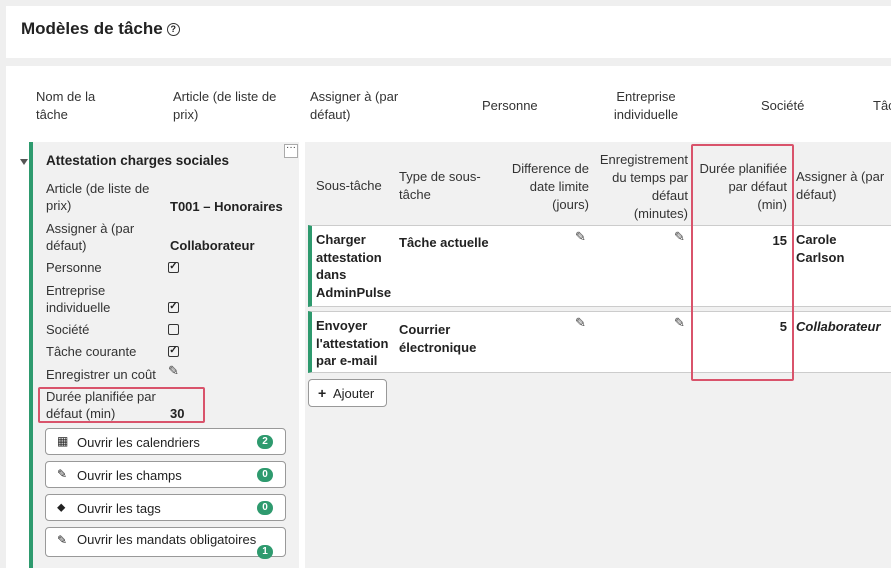  What do you see at coordinates (173, 351) in the screenshot?
I see `courante-checkbox: ✓` at bounding box center [173, 351].